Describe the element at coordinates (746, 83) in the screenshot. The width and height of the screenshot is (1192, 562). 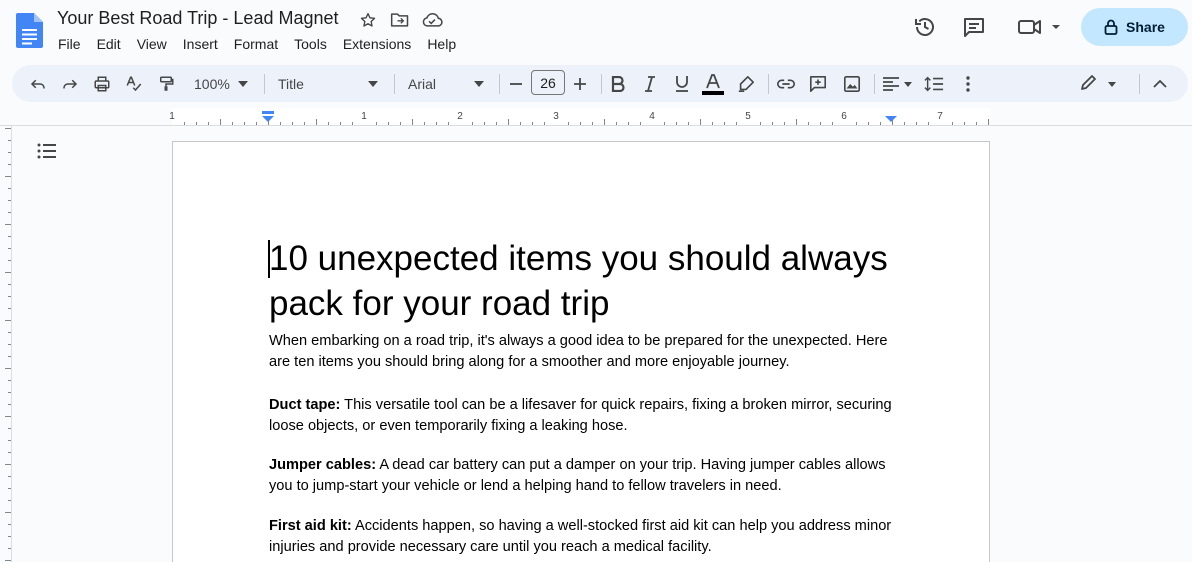
I see `highlight-color-icon` at that location.